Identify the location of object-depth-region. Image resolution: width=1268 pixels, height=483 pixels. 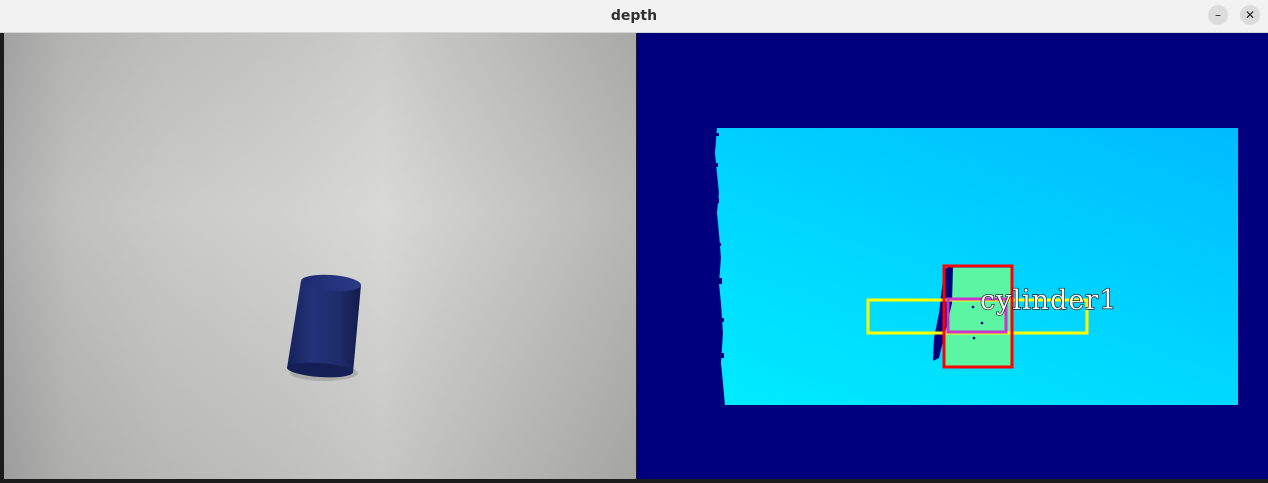
(977, 318).